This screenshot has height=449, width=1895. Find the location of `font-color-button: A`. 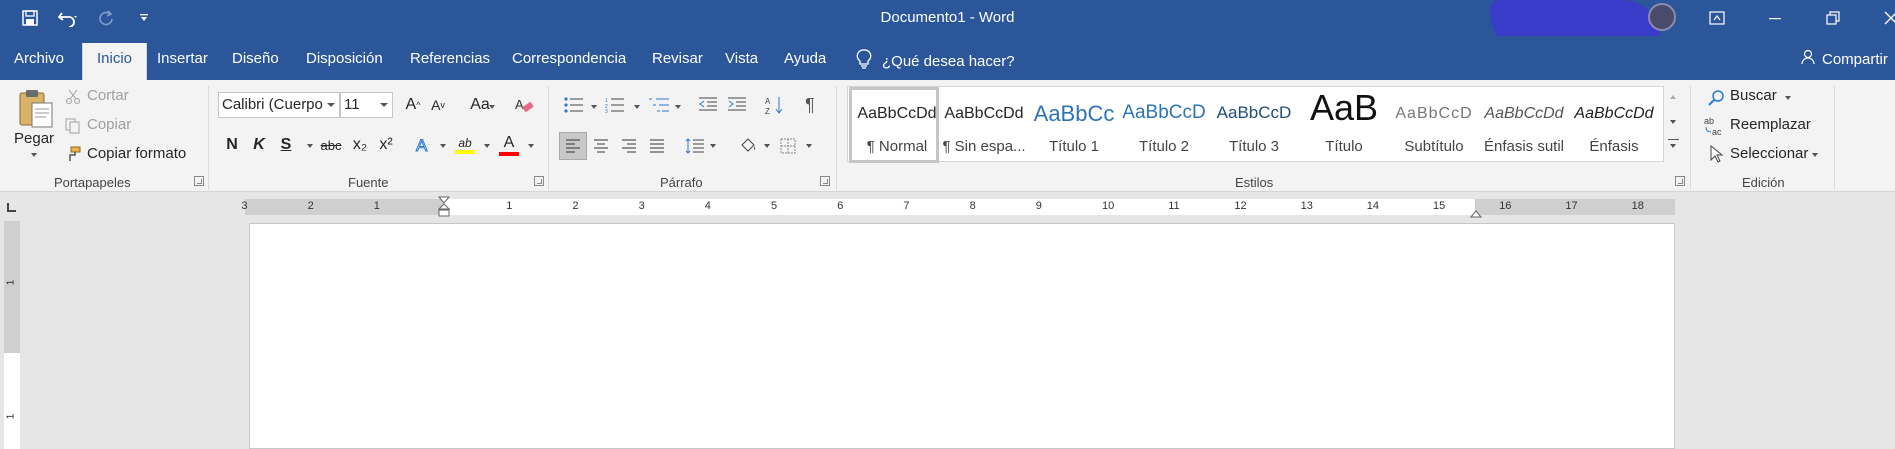

font-color-button: A is located at coordinates (509, 145).